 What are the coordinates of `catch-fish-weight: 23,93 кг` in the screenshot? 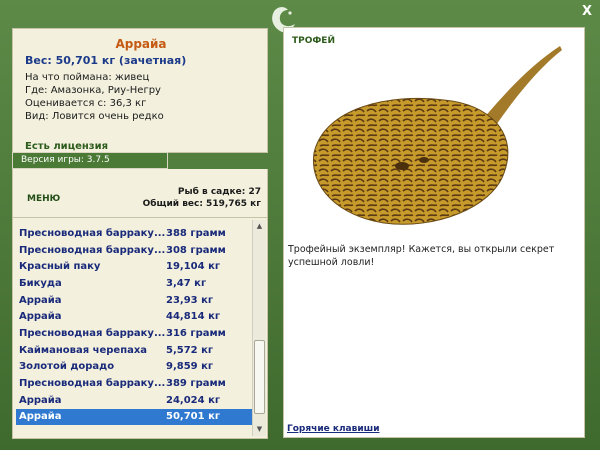 It's located at (190, 300).